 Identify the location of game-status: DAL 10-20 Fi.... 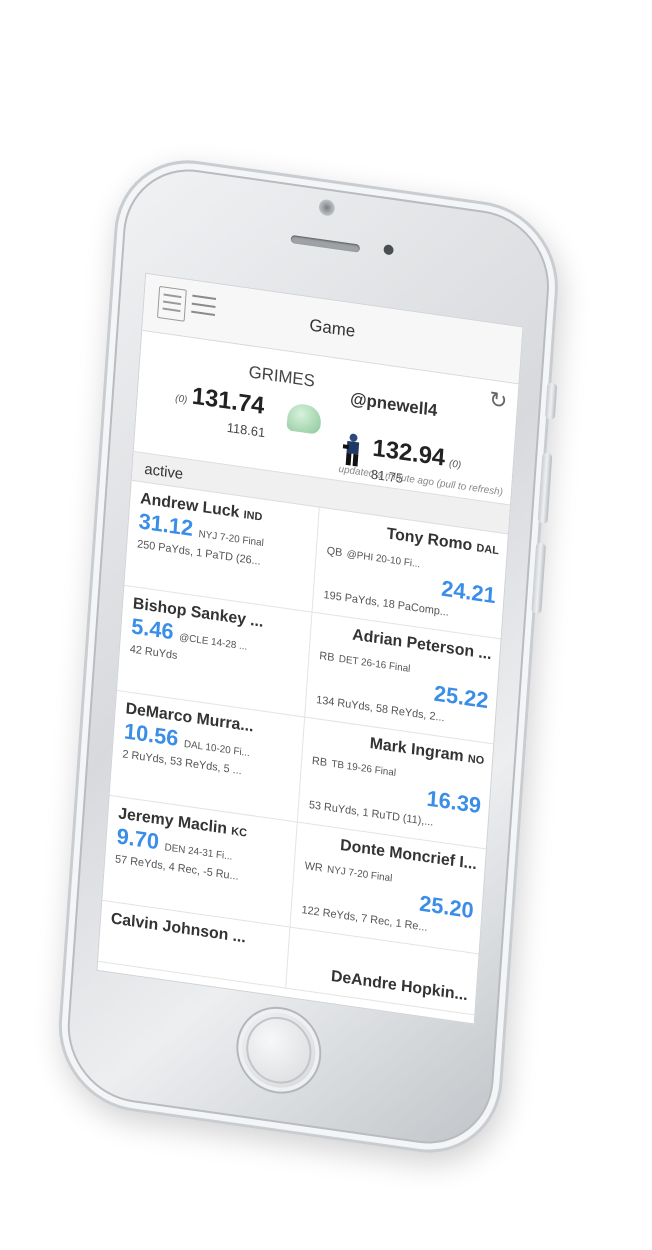
(217, 749).